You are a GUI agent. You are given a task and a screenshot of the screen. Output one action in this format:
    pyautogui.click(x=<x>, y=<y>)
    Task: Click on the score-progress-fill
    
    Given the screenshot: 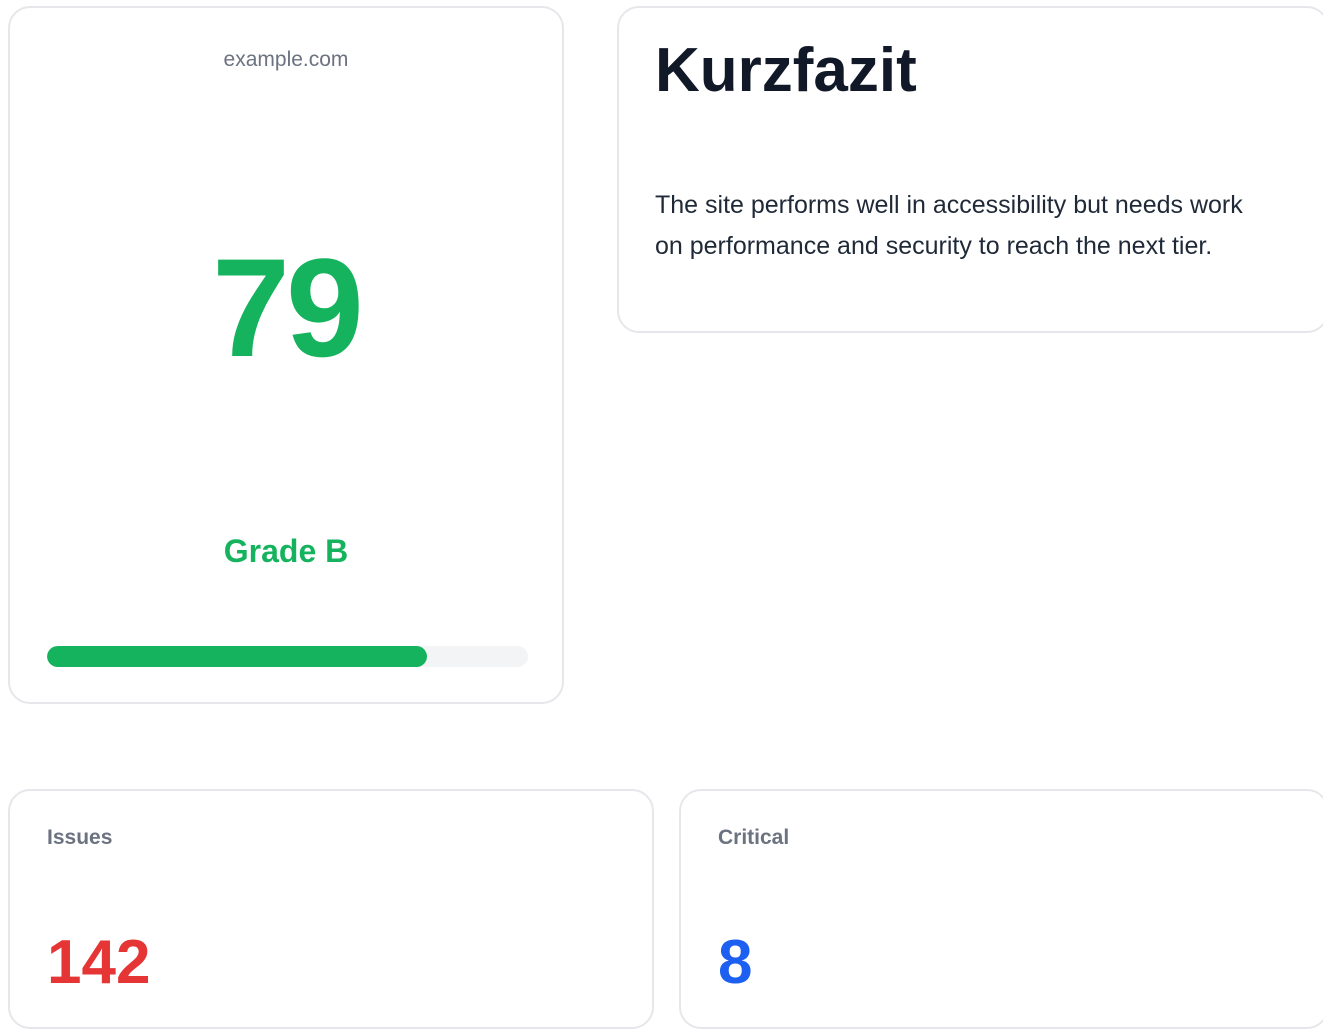 What is the action you would take?
    pyautogui.click(x=237, y=656)
    